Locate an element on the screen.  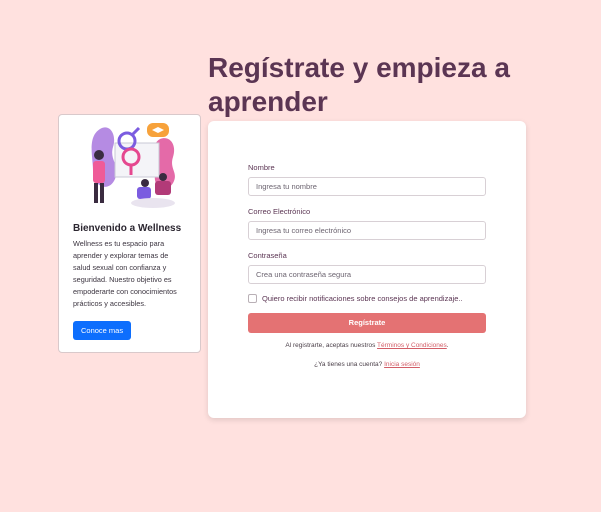
welcome-title: Bienvenido a Wellness is located at coordinates (127, 228).